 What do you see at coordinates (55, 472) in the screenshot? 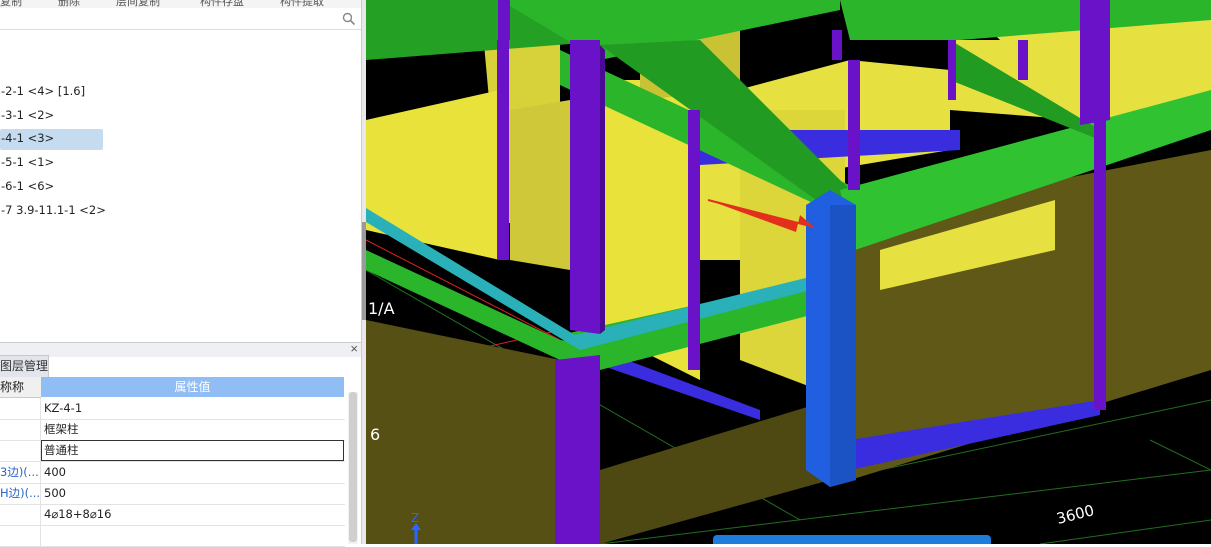
I see `property-value: 400` at bounding box center [55, 472].